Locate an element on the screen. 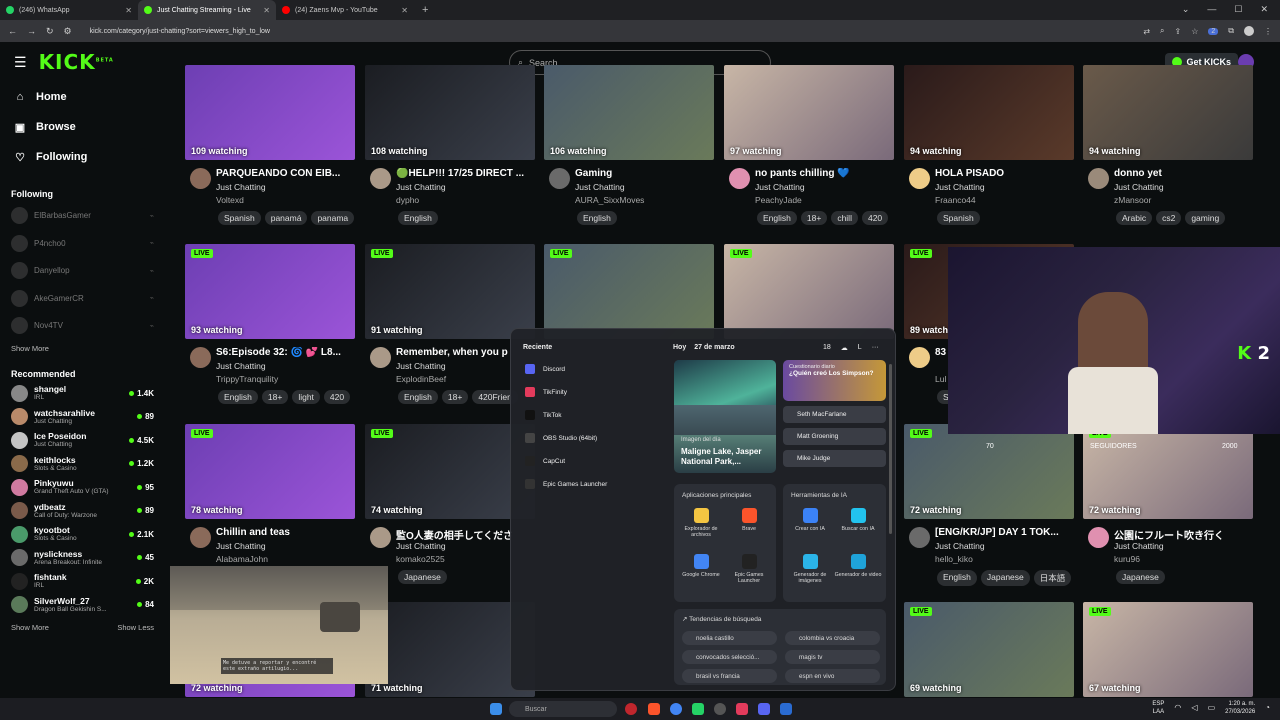 The width and height of the screenshot is (1280, 720). zoom-icon: ⌕ is located at coordinates (1162, 31).